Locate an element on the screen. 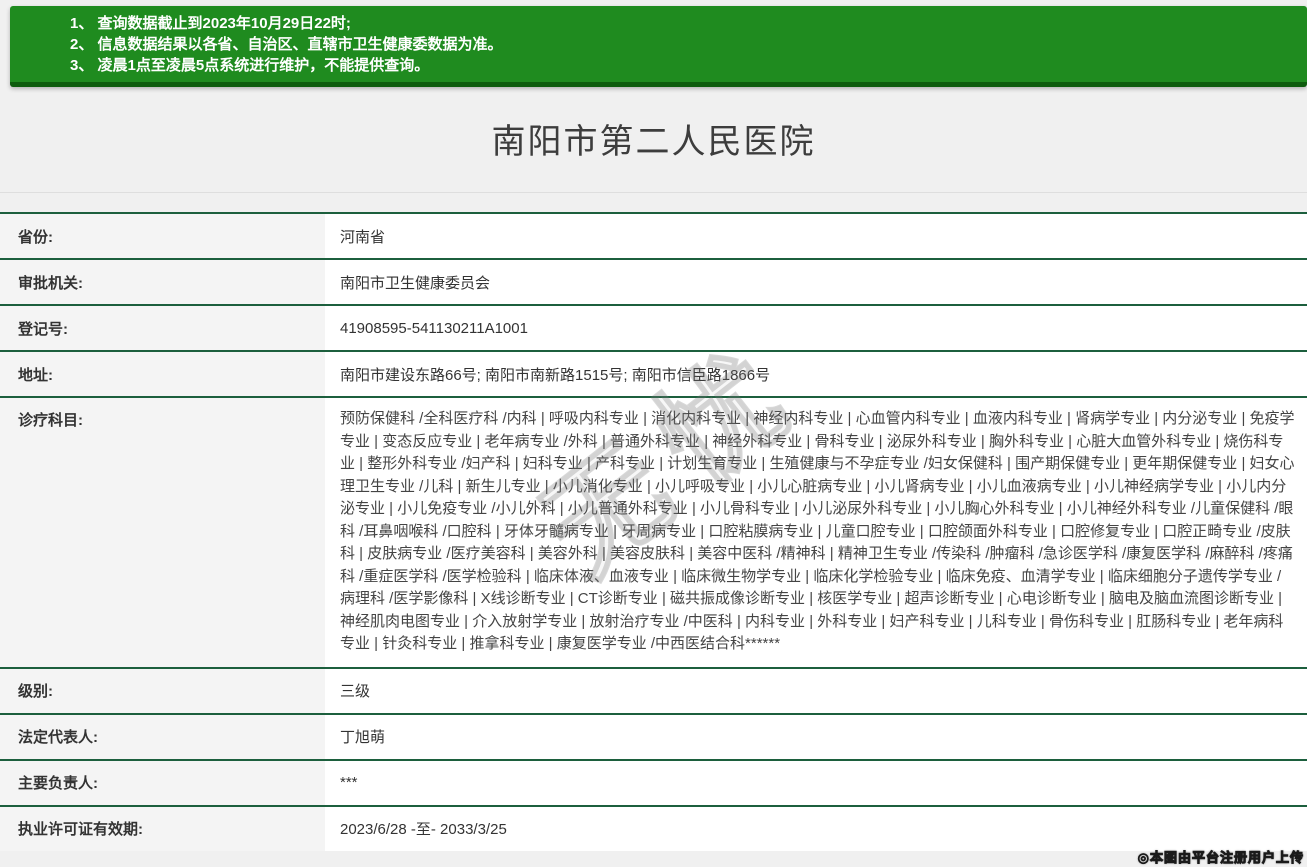 The width and height of the screenshot is (1307, 867). field-label: 主要负责人: is located at coordinates (162, 782).